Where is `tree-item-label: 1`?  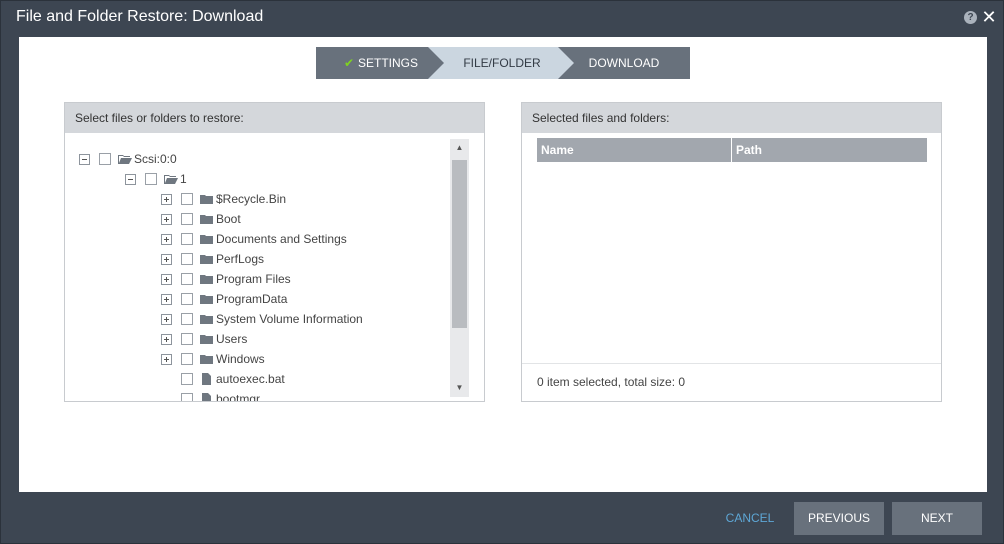 tree-item-label: 1 is located at coordinates (183, 179).